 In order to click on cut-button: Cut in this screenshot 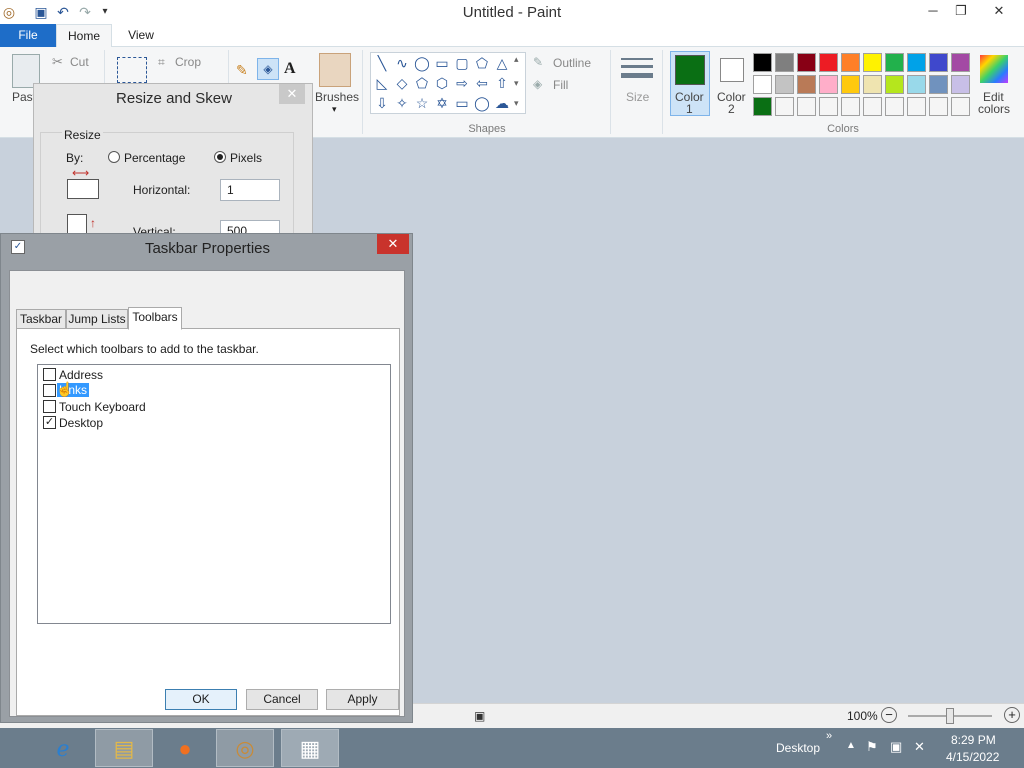, I will do `click(79, 62)`.